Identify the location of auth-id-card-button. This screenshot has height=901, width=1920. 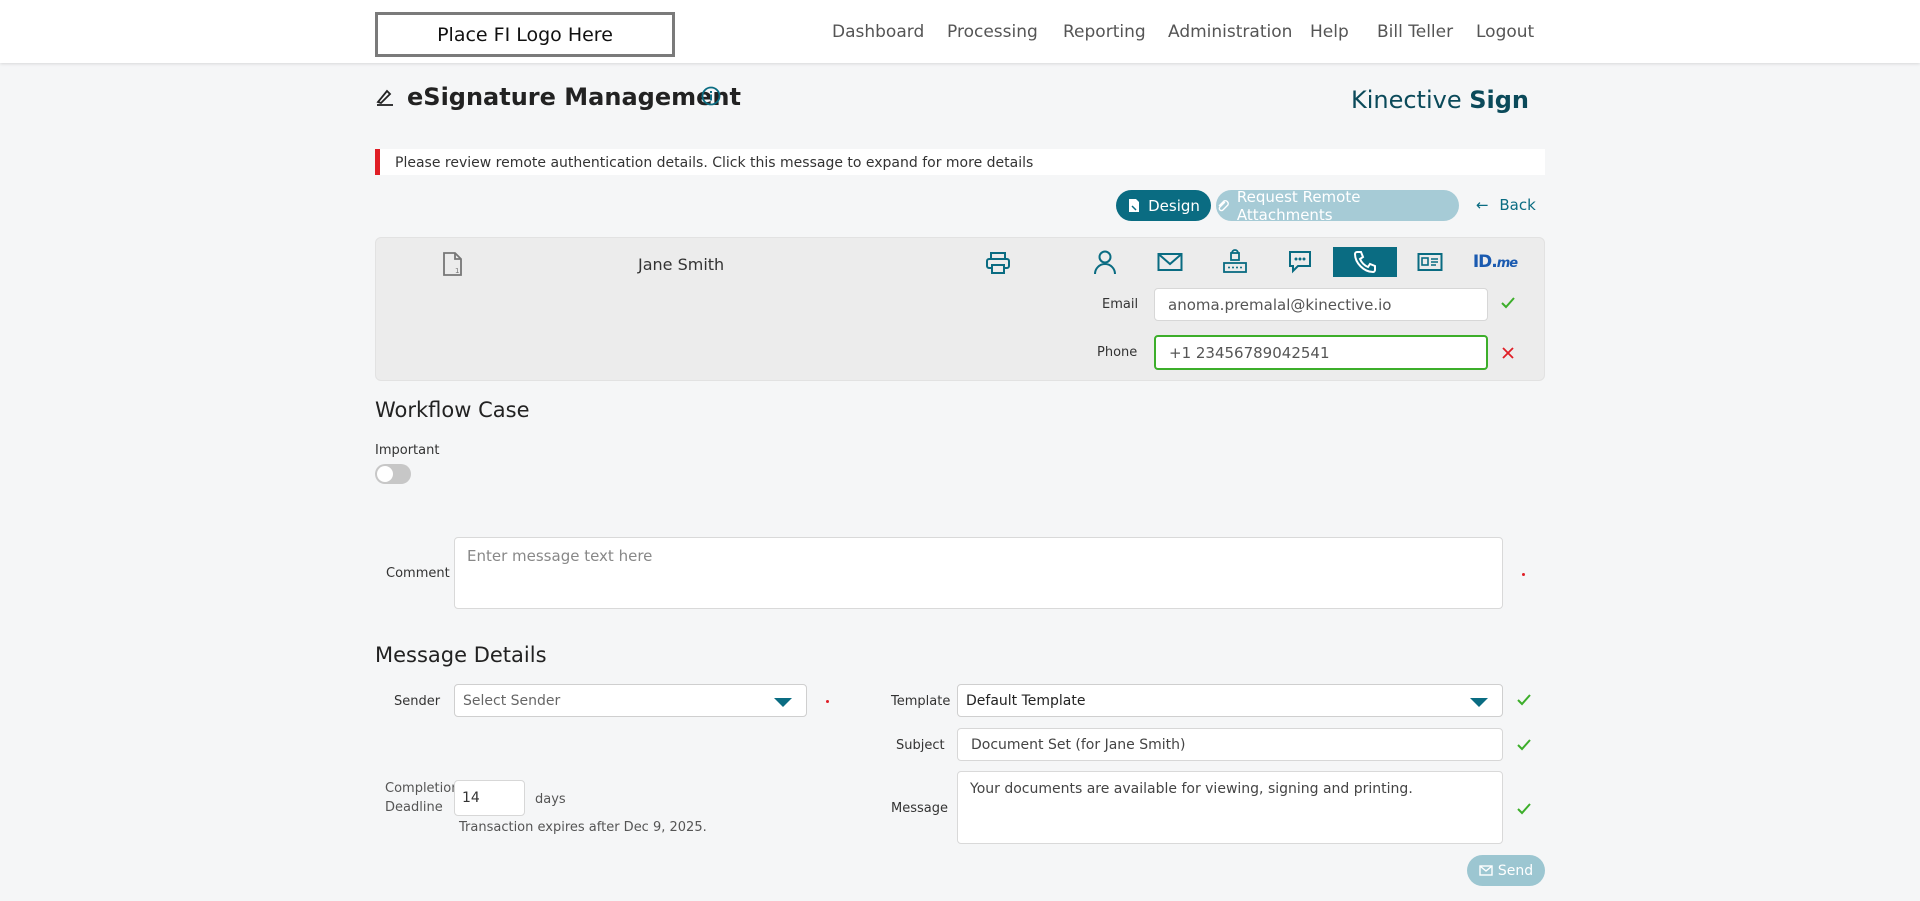
(1430, 262).